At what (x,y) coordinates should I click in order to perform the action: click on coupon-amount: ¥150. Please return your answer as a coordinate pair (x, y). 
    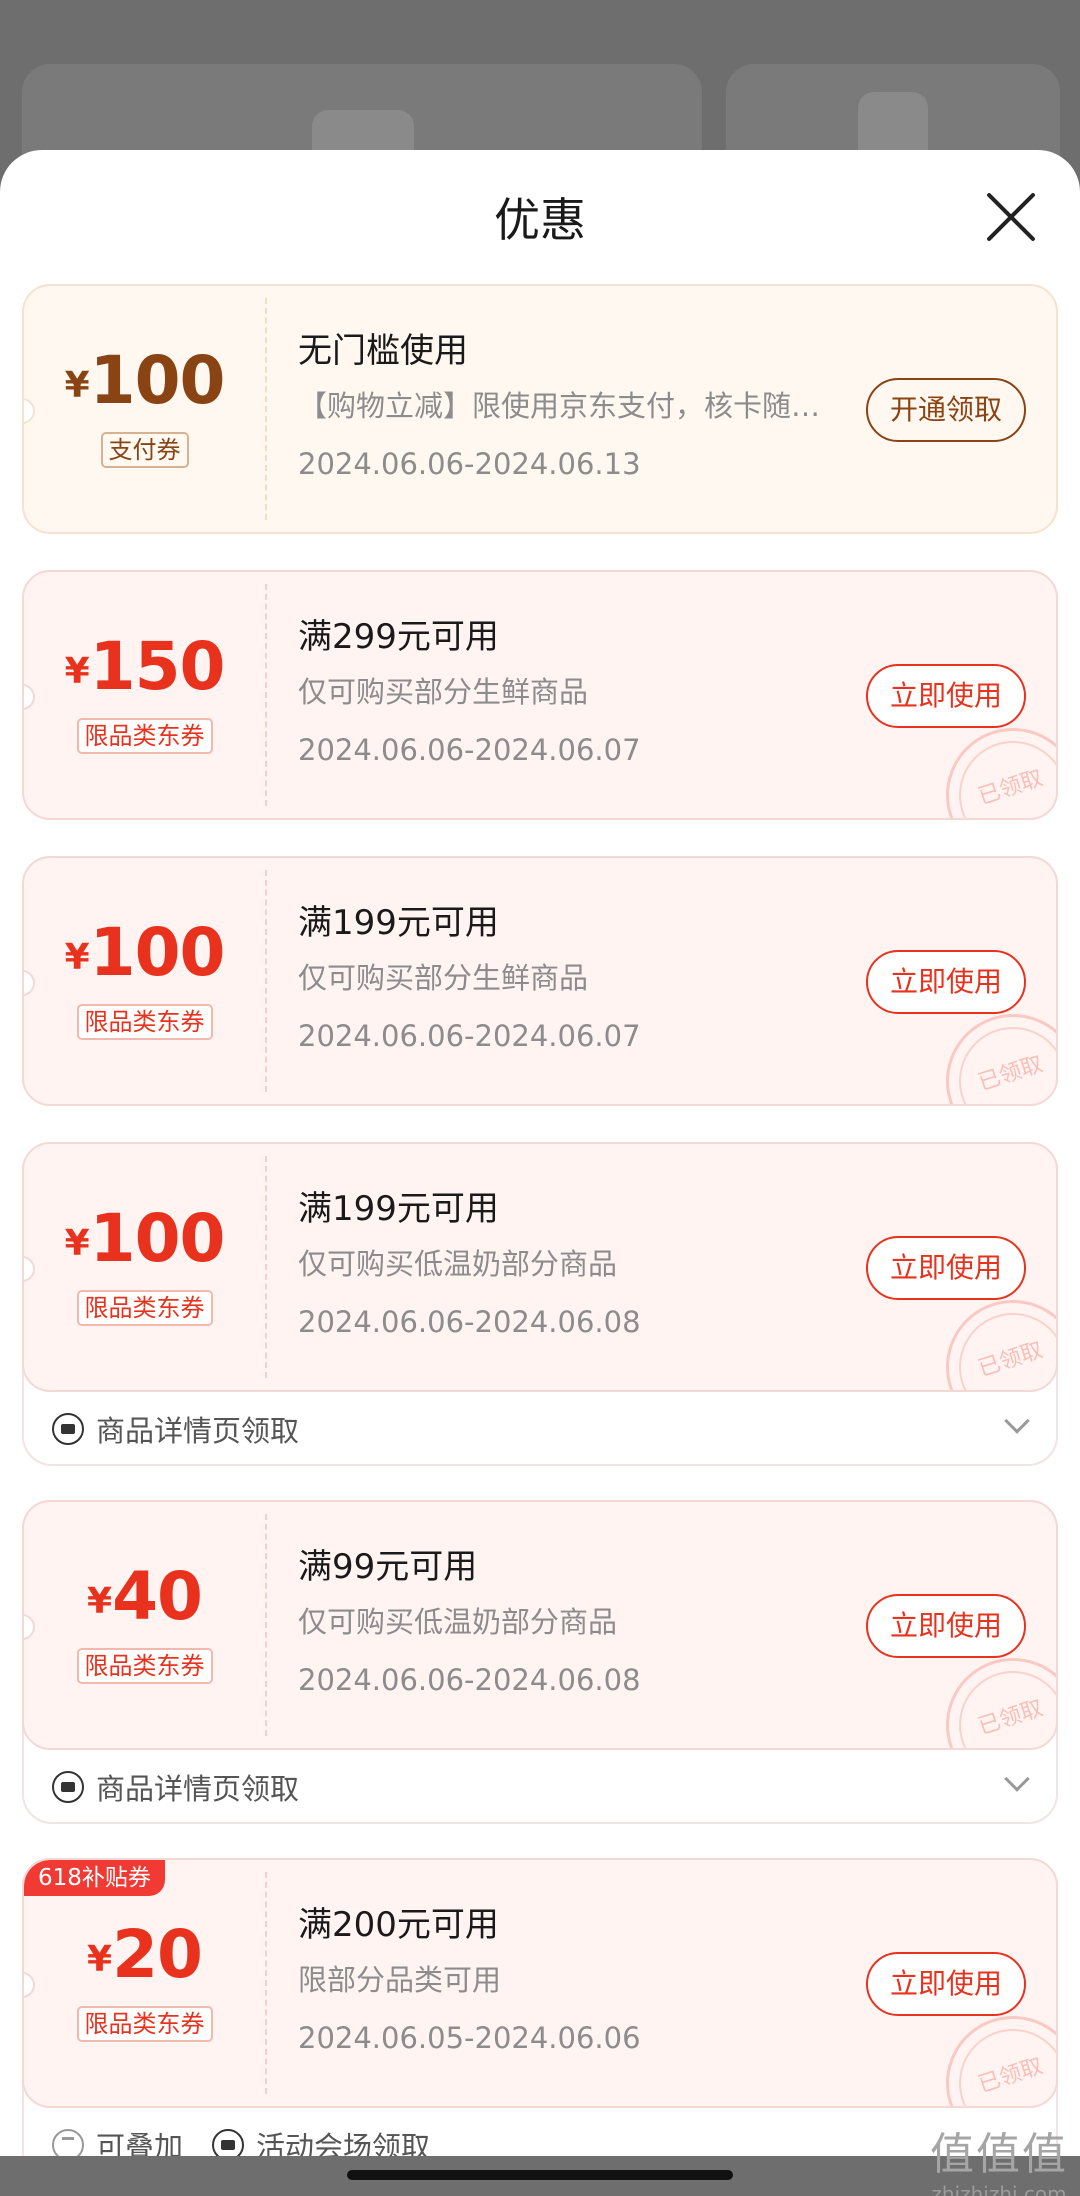
    Looking at the image, I should click on (144, 666).